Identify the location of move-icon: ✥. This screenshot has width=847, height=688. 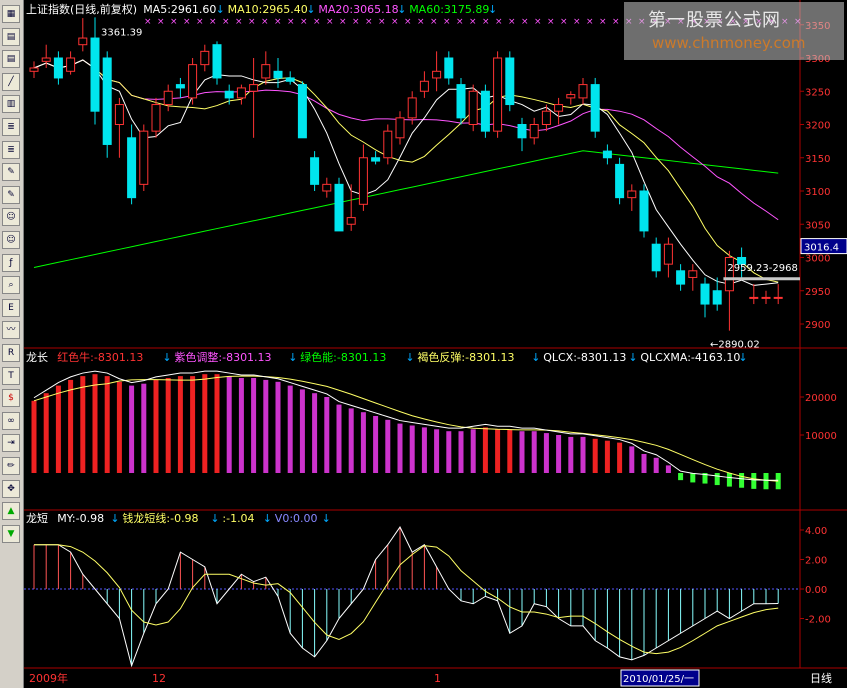
(11, 488).